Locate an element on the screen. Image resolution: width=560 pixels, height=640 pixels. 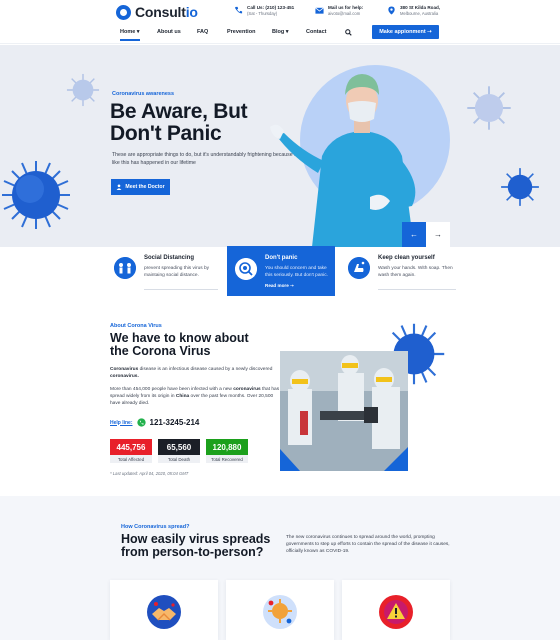
virus-search-icon is located at coordinates (246, 269).